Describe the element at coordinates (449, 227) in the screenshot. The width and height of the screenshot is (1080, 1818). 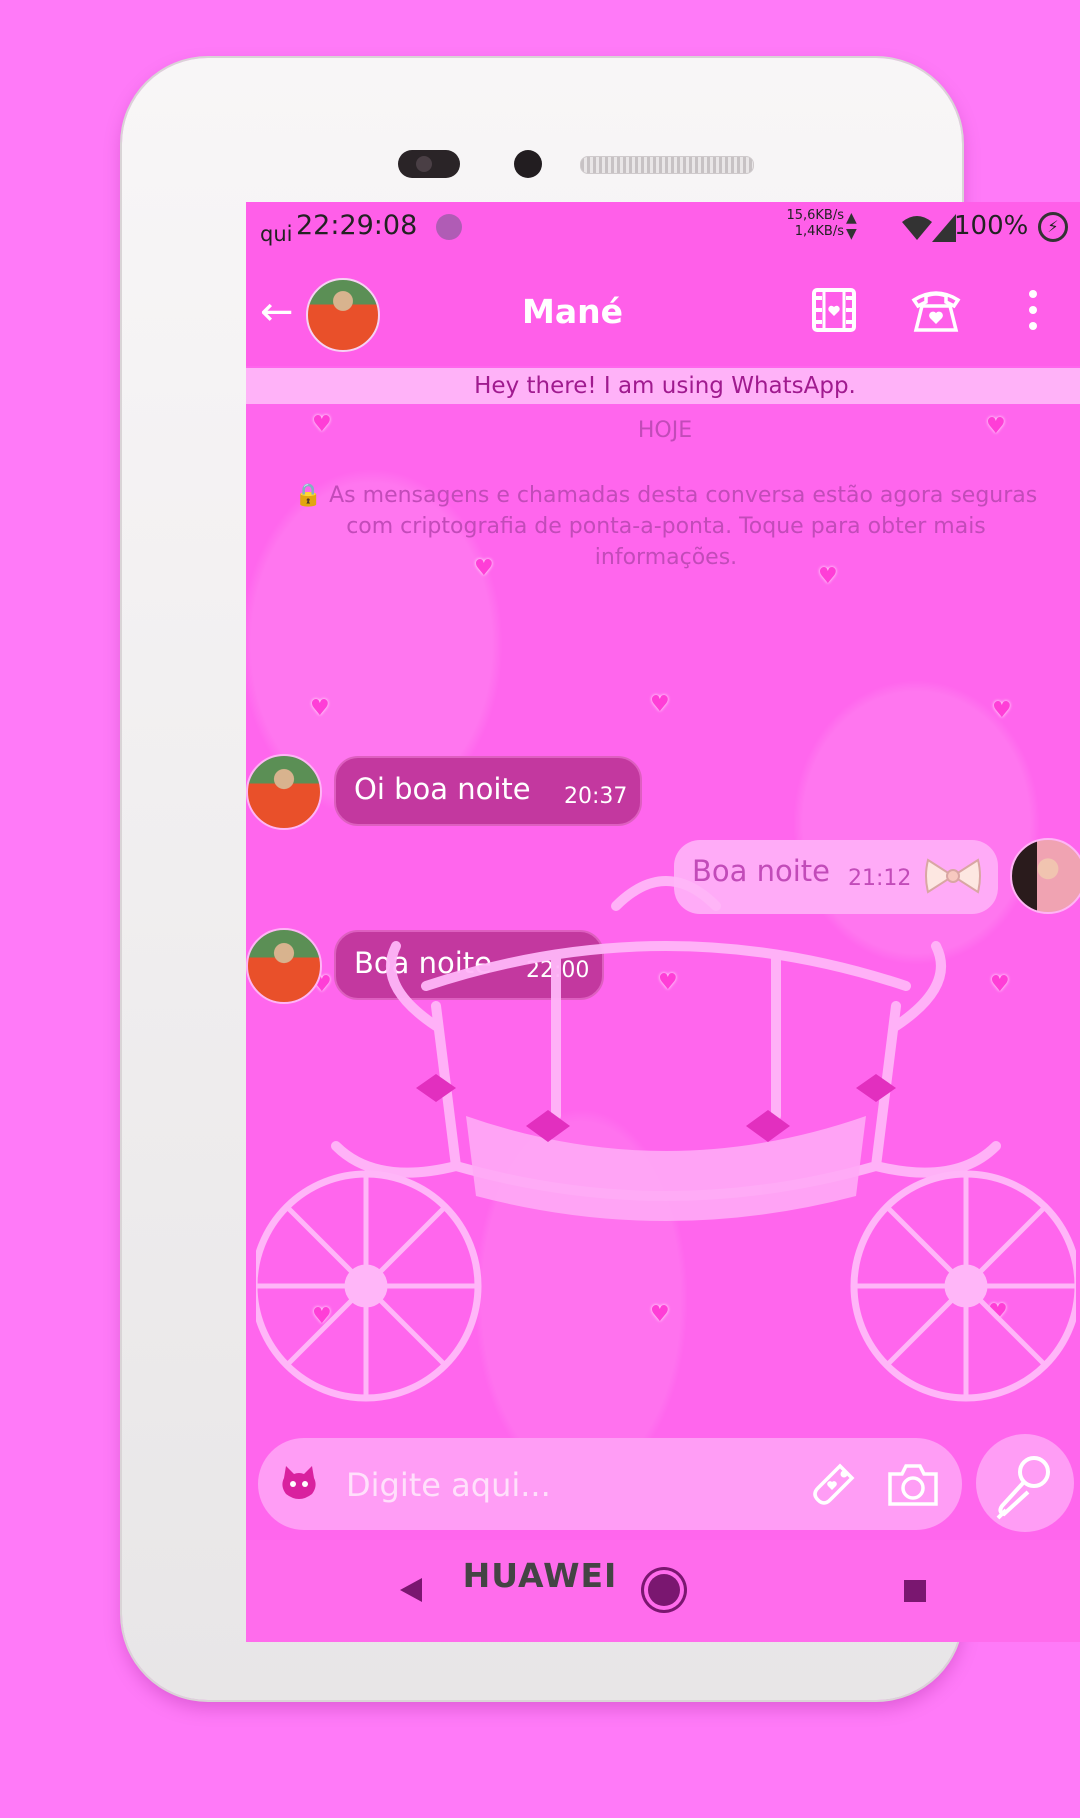
I see `notification-dot-icon` at that location.